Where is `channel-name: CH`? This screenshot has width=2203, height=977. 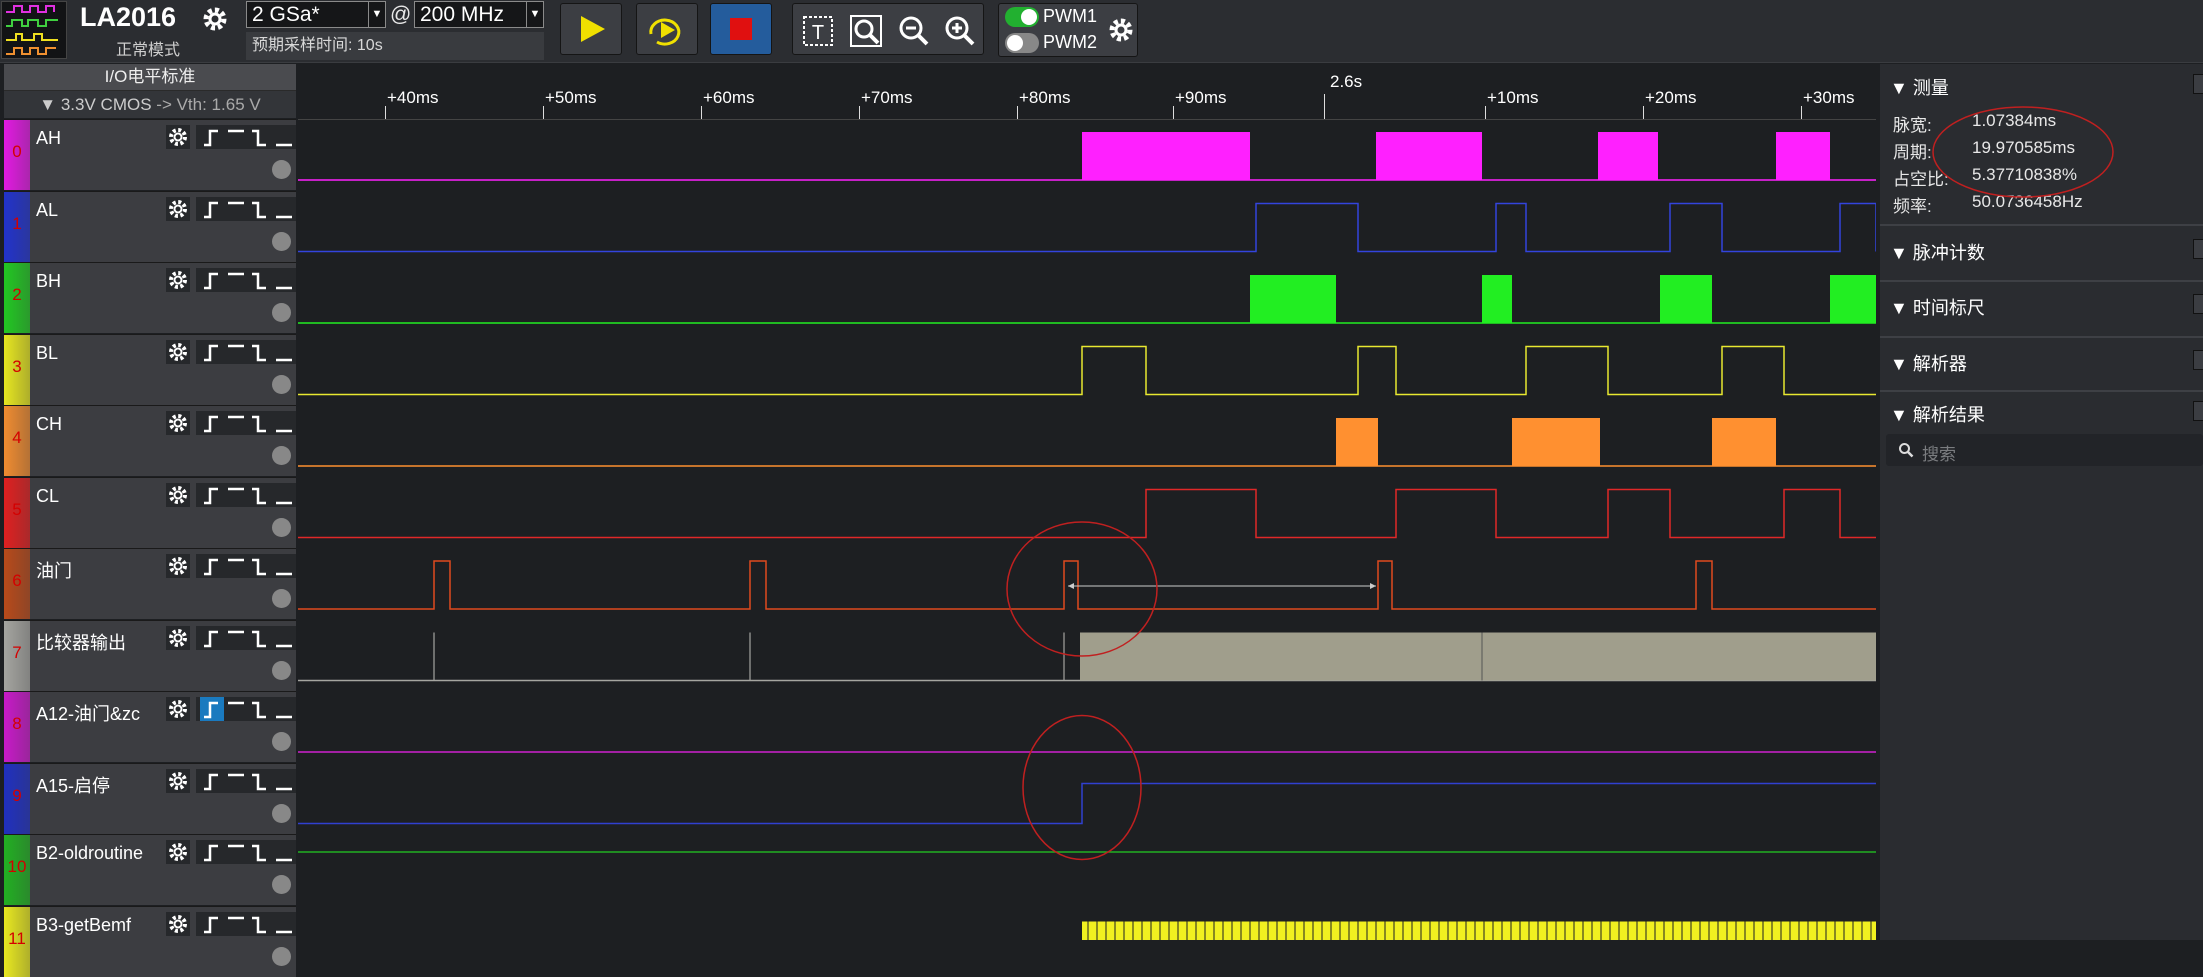
channel-name: CH is located at coordinates (49, 424).